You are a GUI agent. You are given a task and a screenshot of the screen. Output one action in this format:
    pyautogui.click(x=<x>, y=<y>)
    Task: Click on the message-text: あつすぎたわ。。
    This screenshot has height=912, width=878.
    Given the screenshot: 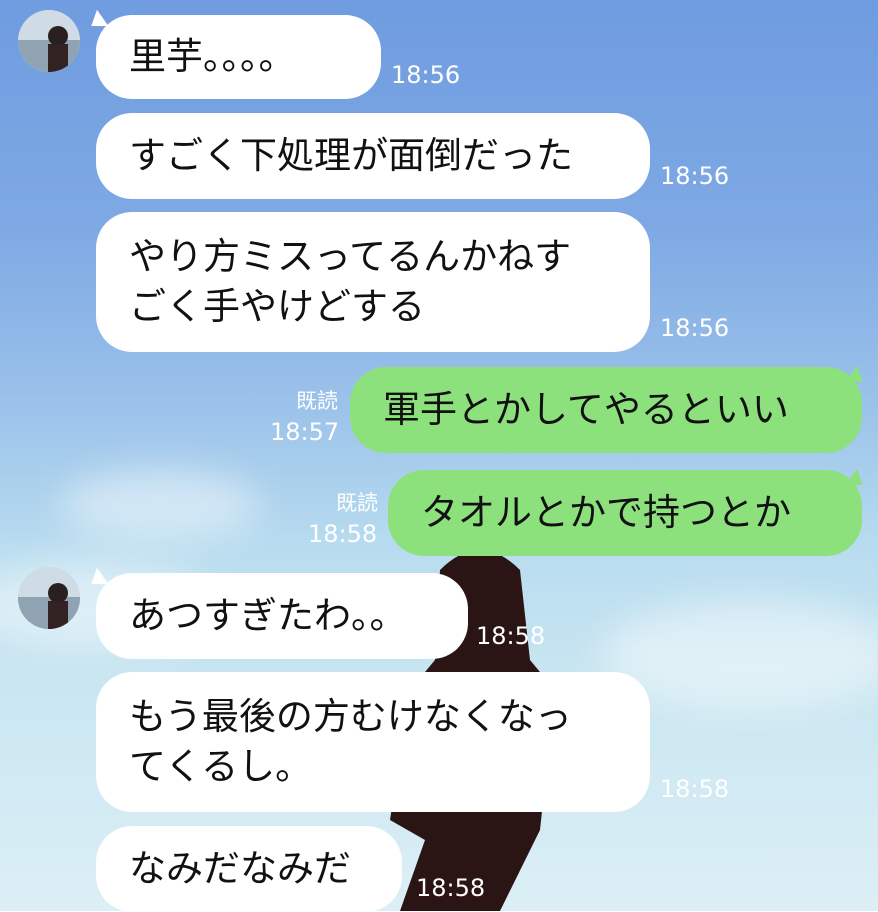 What is the action you would take?
    pyautogui.click(x=268, y=615)
    